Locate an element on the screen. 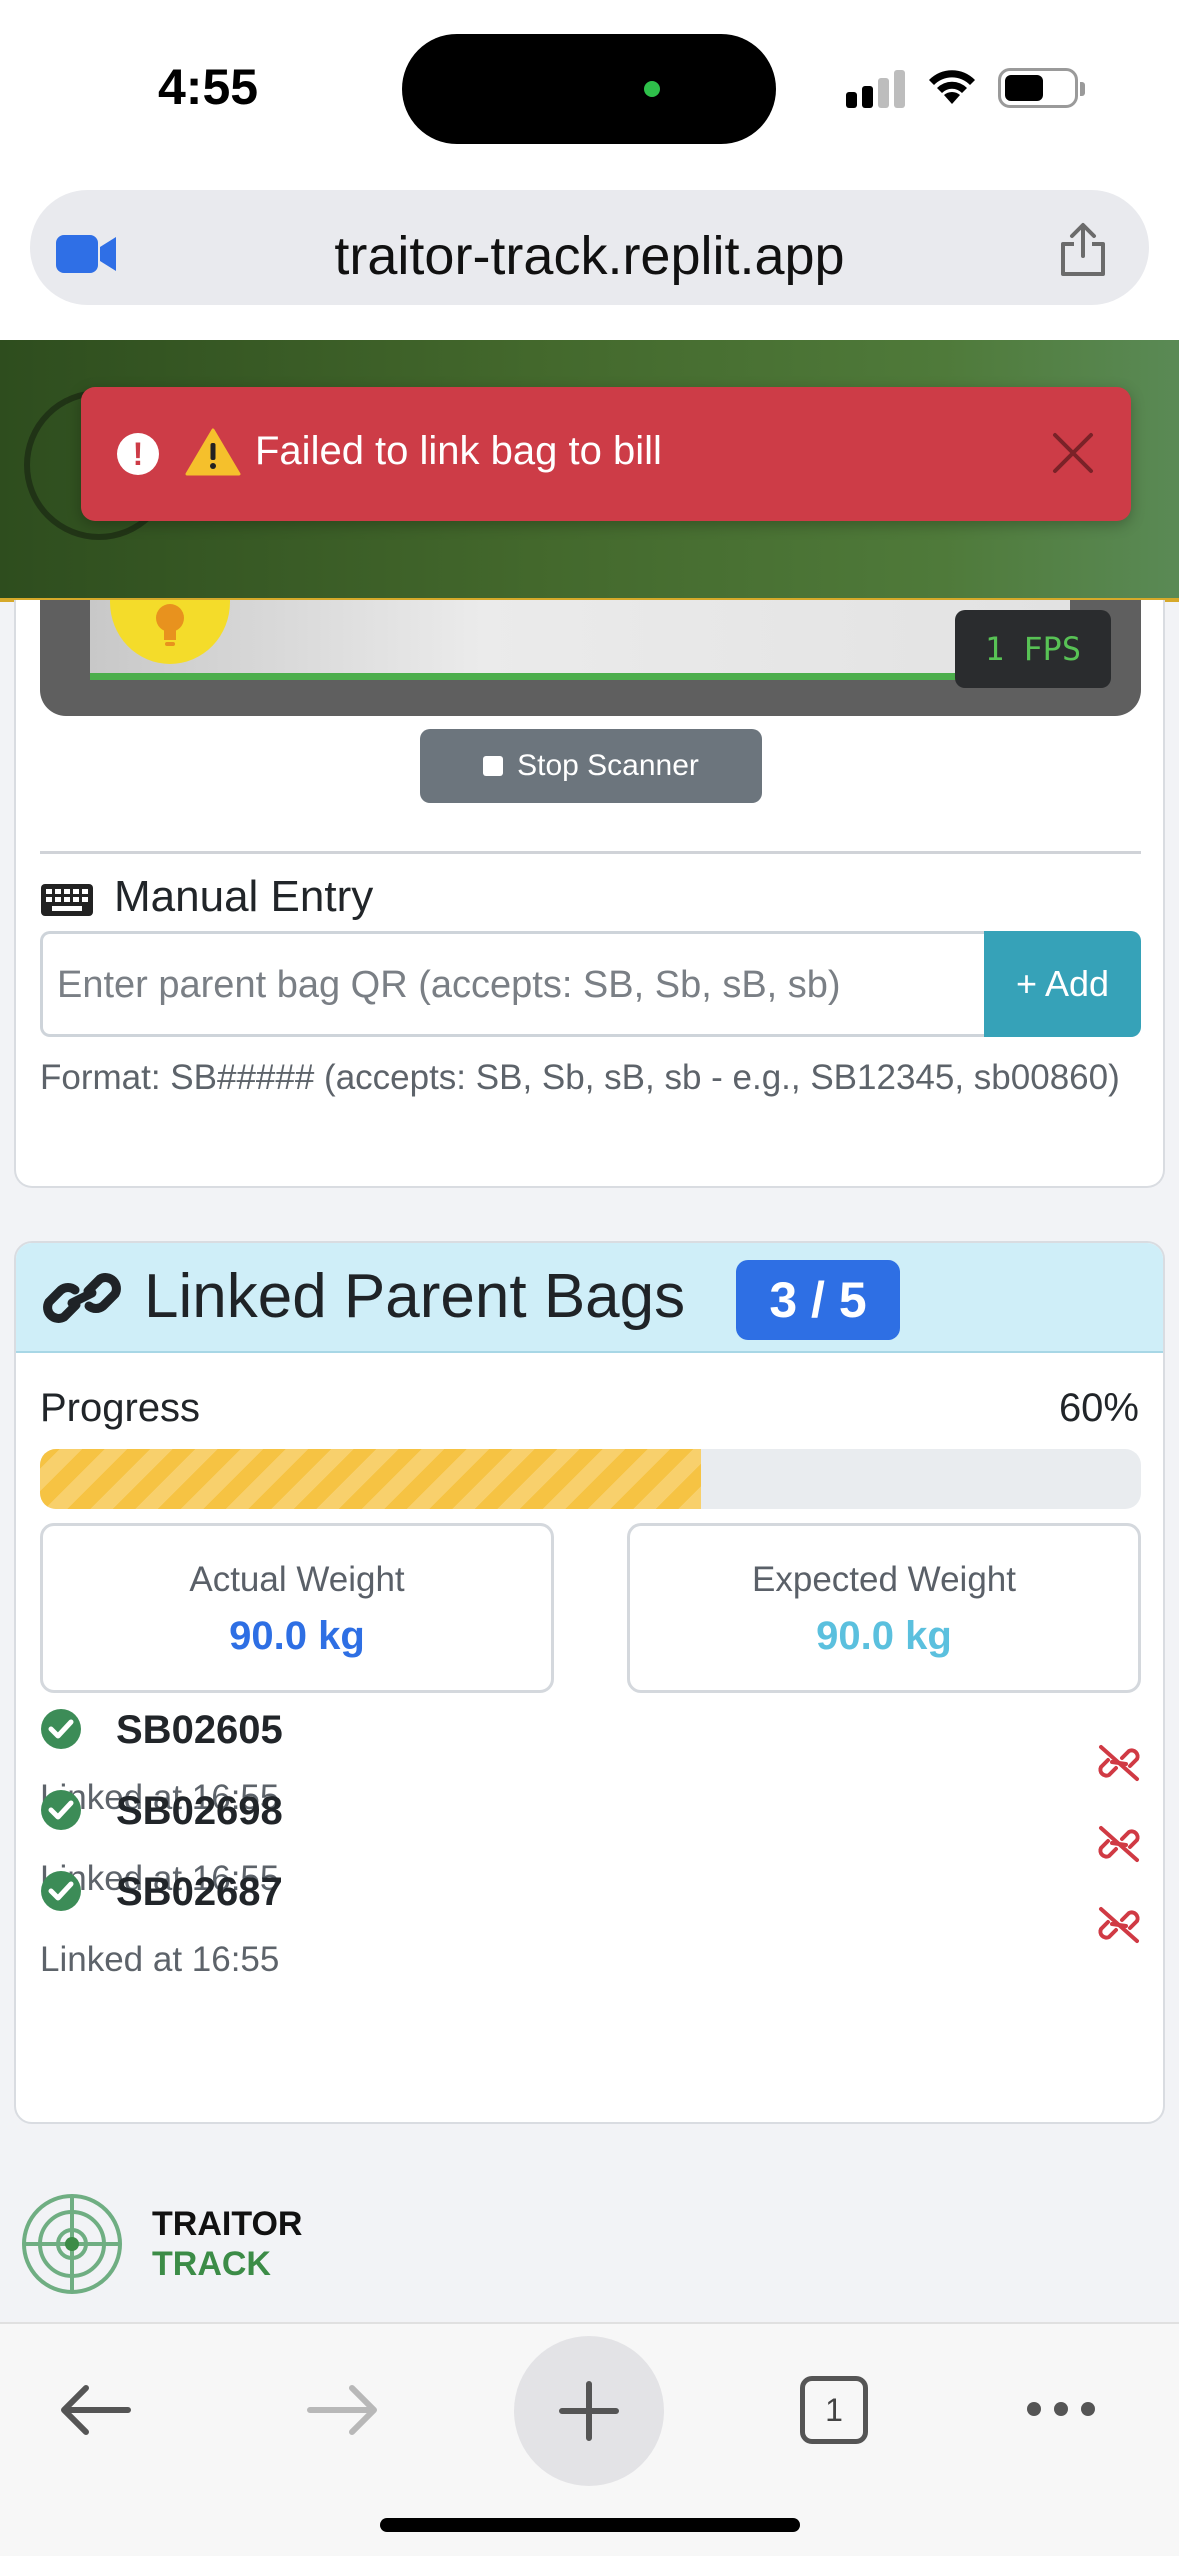 The width and height of the screenshot is (1179, 2556). linked-card-header: Linked Parent Bags 3 / 5 is located at coordinates (589, 1298).